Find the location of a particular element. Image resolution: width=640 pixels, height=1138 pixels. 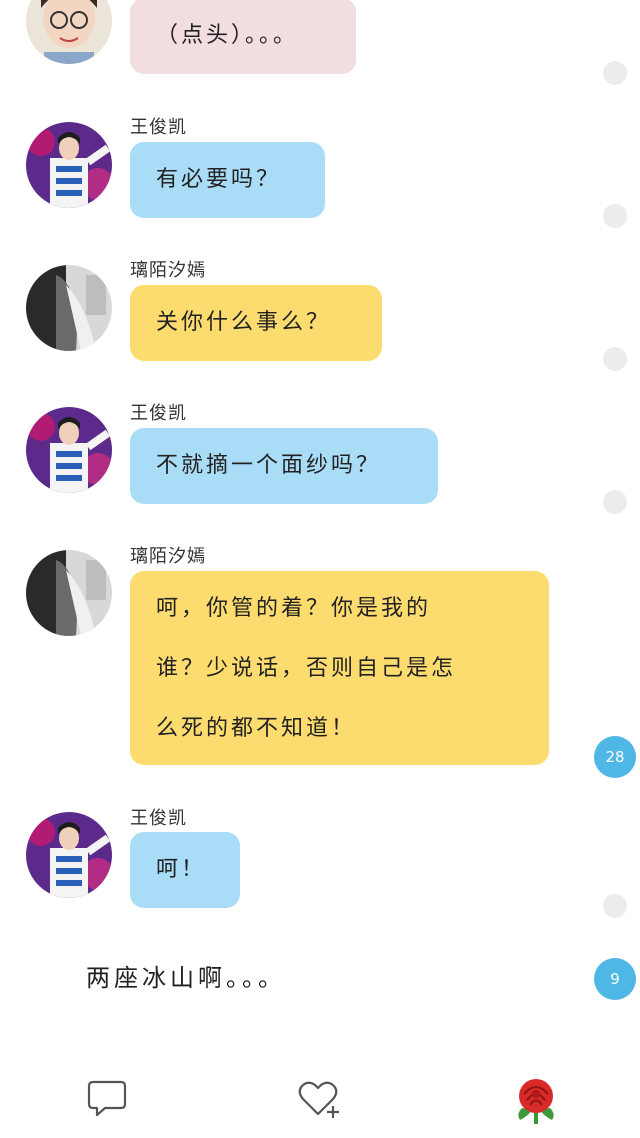

message-bubble: （点头）。。。 is located at coordinates (243, 37).